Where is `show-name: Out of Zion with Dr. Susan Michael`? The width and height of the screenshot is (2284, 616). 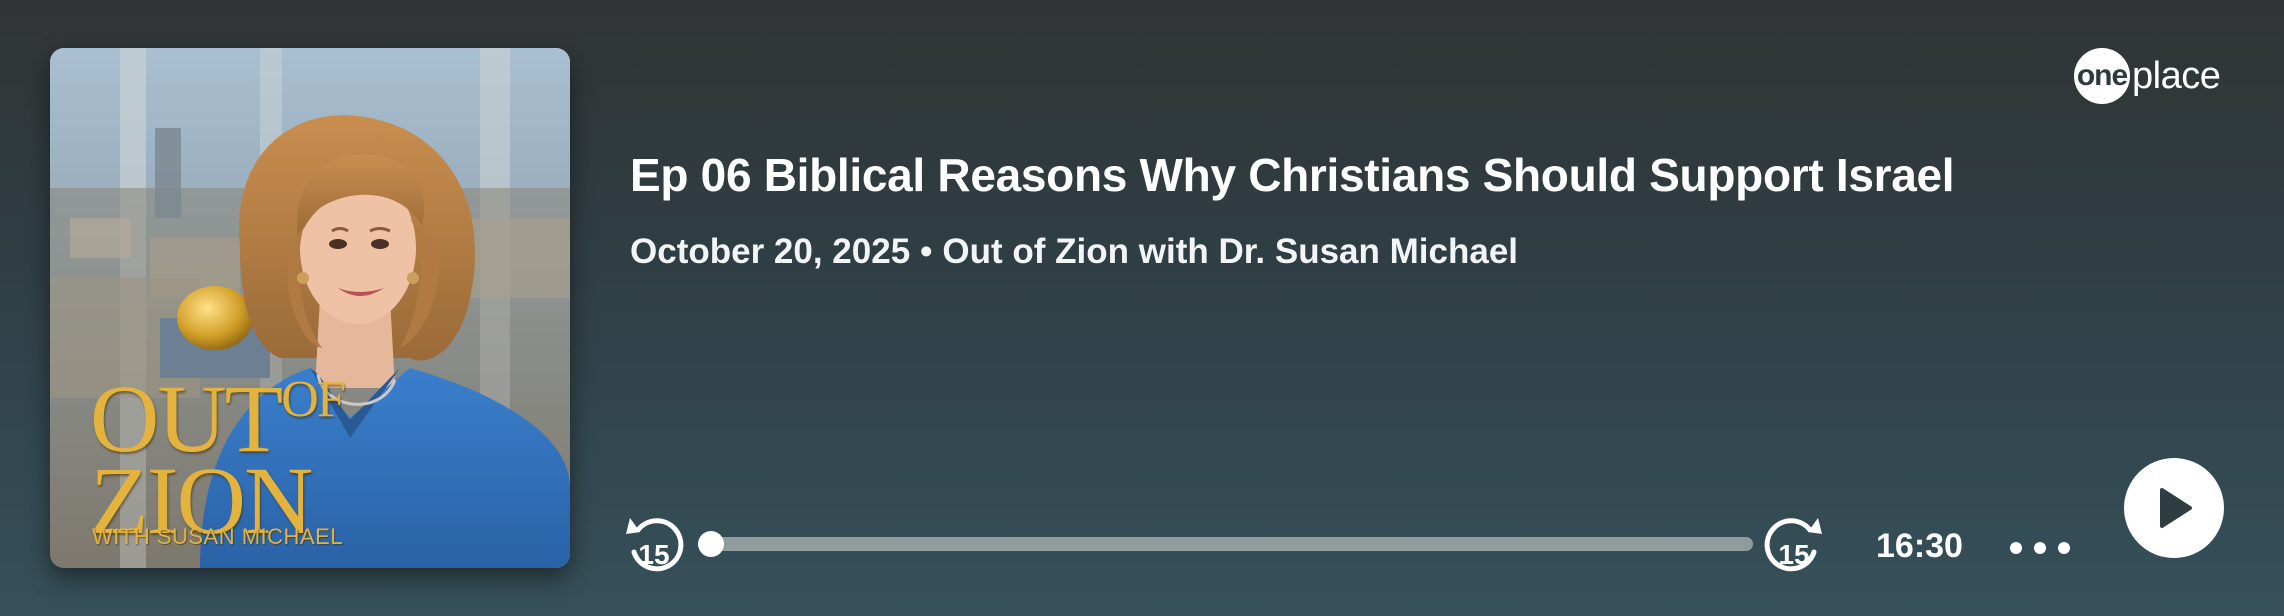
show-name: Out of Zion with Dr. Susan Michael is located at coordinates (1230, 251).